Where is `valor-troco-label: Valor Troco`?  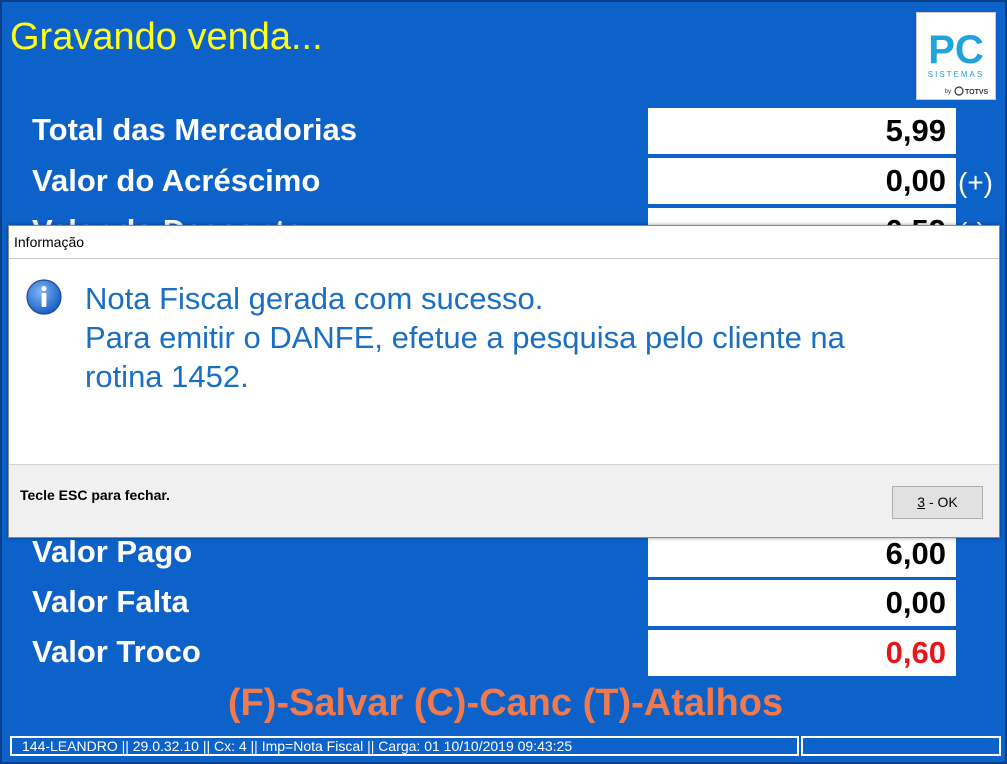
valor-troco-label: Valor Troco is located at coordinates (116, 651).